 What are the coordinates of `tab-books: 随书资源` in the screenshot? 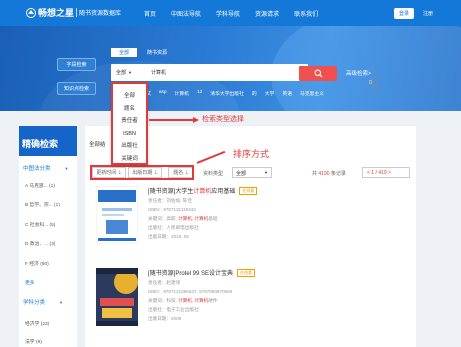 It's located at (157, 52).